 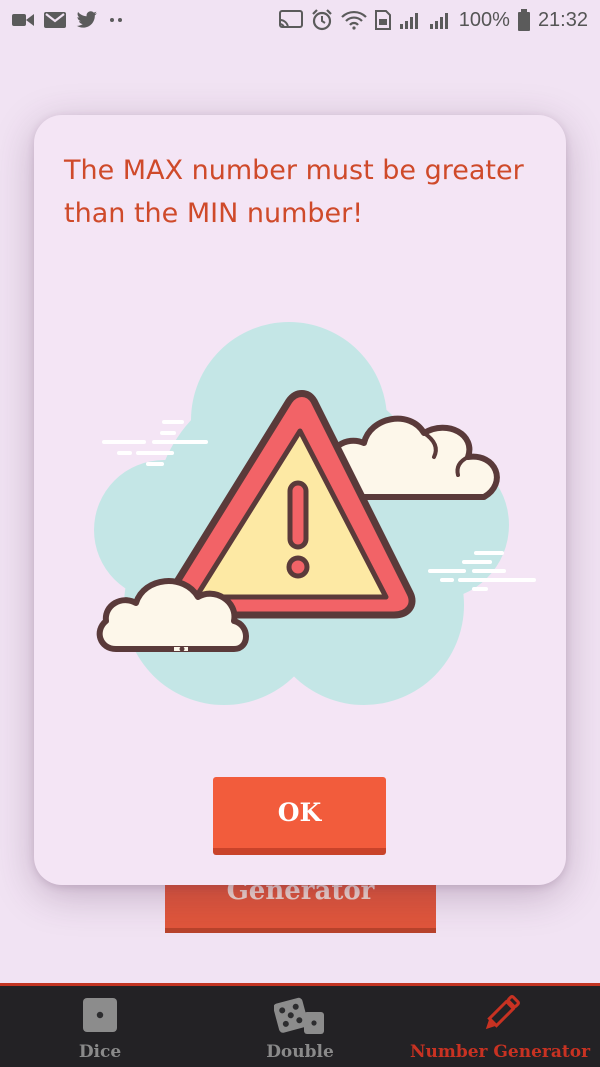 What do you see at coordinates (290, 20) in the screenshot?
I see `cast-icon` at bounding box center [290, 20].